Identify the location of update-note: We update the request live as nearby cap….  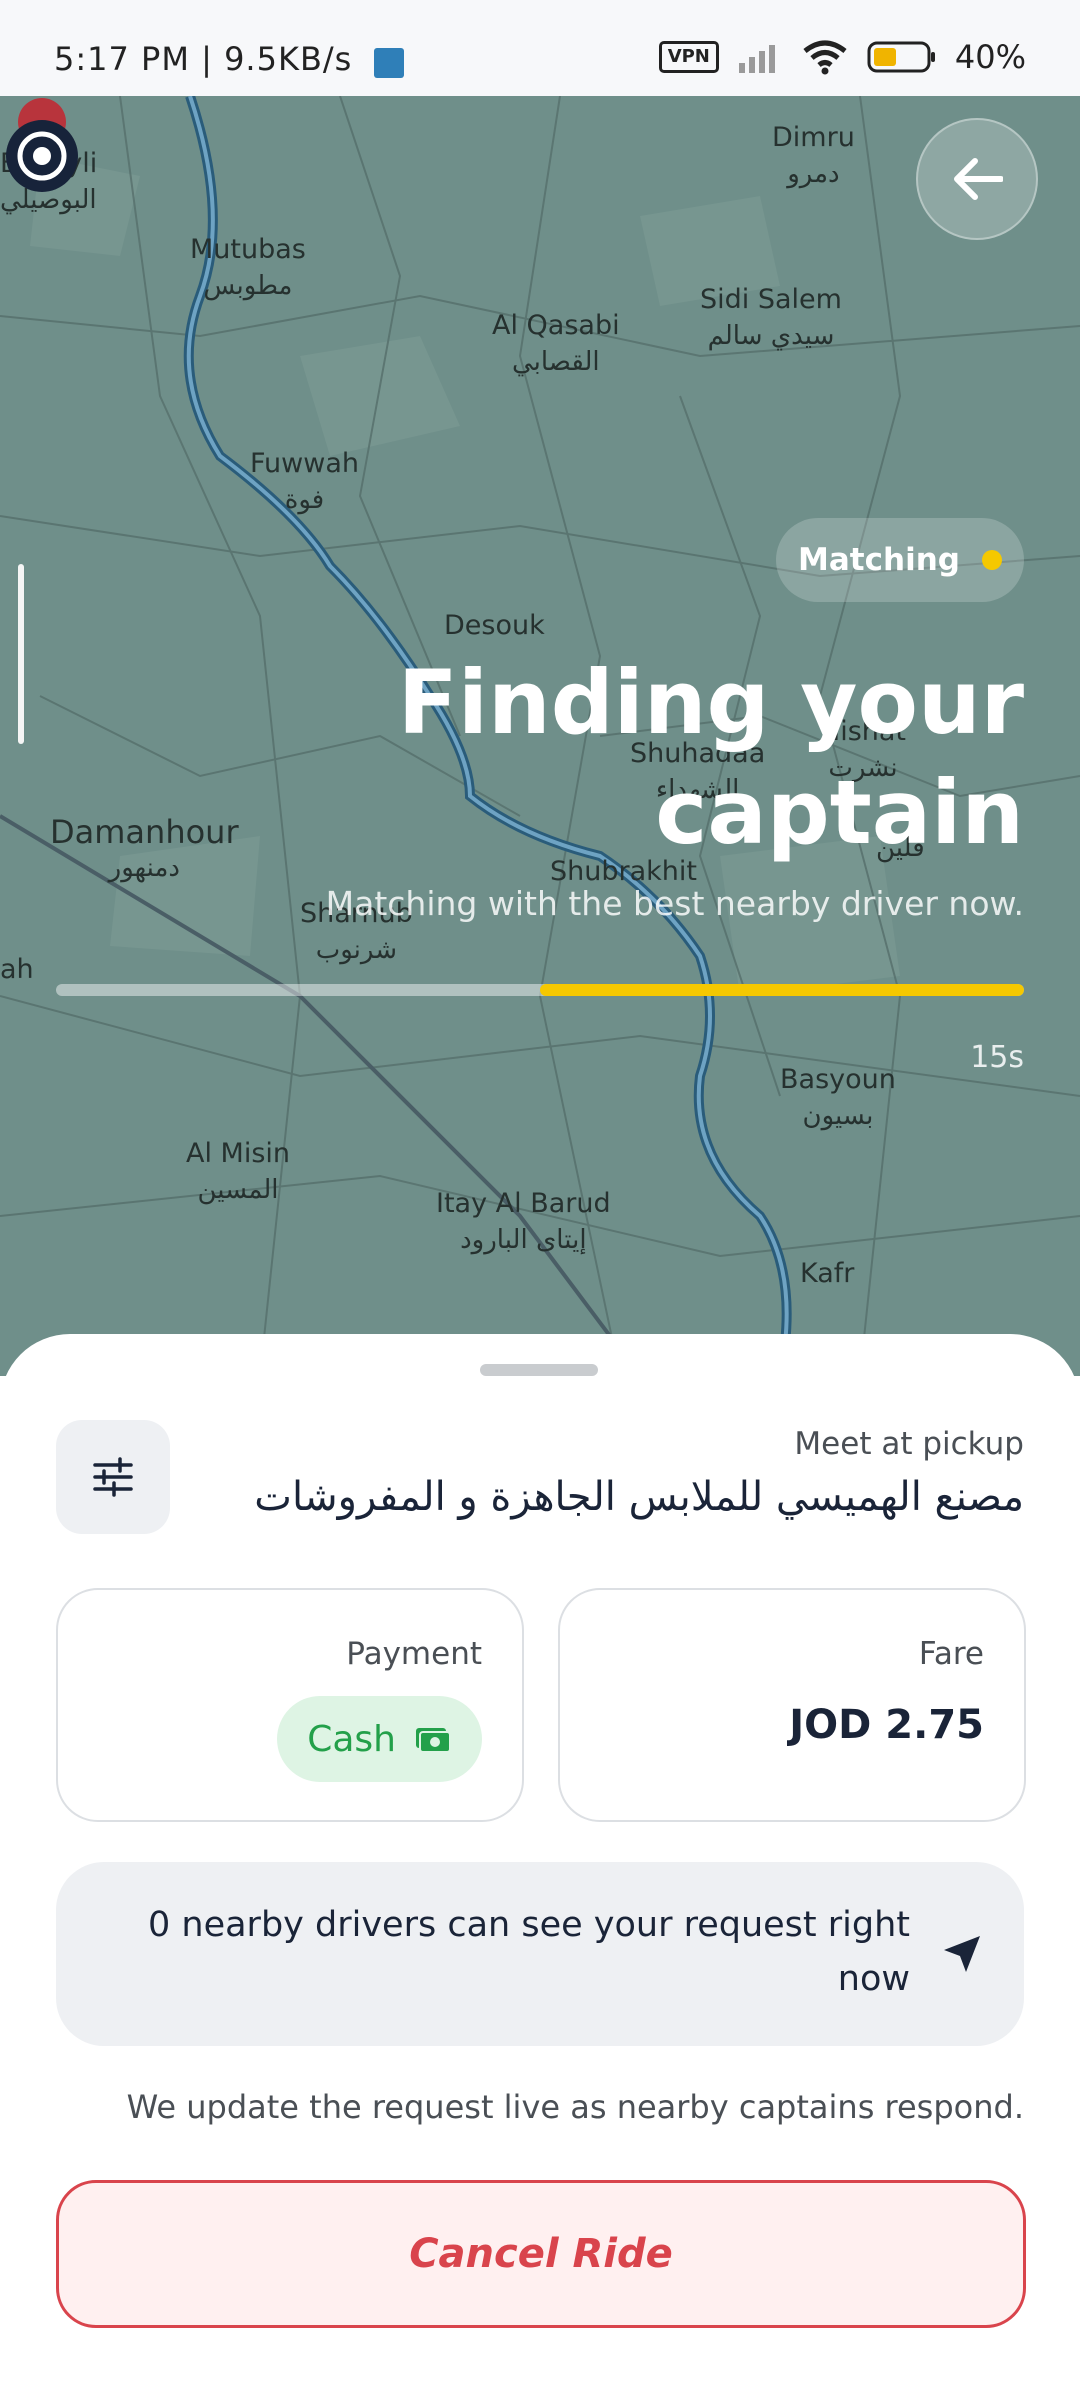
(575, 2107).